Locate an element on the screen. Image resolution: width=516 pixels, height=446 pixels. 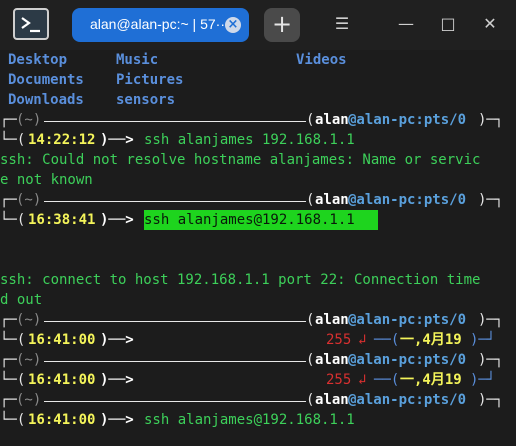
ls-sensors: sensors is located at coordinates (146, 100).